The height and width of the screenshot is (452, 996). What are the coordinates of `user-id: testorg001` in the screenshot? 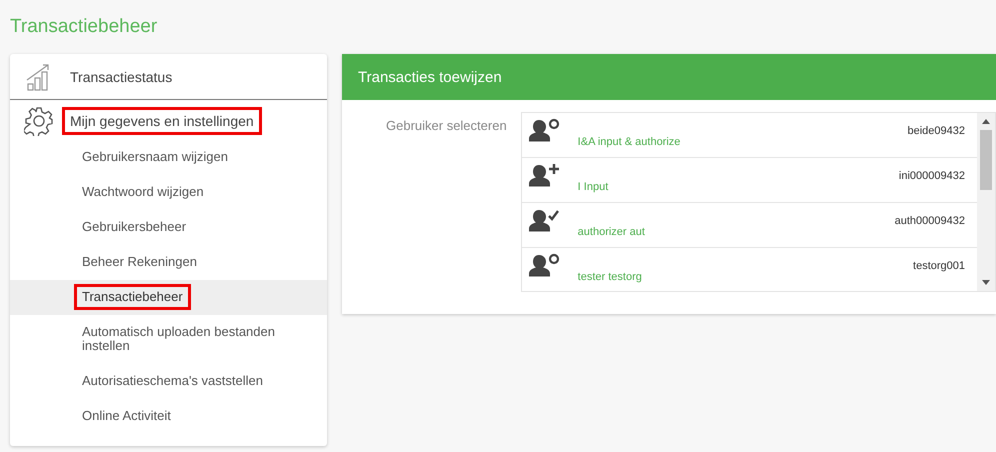 It's located at (939, 266).